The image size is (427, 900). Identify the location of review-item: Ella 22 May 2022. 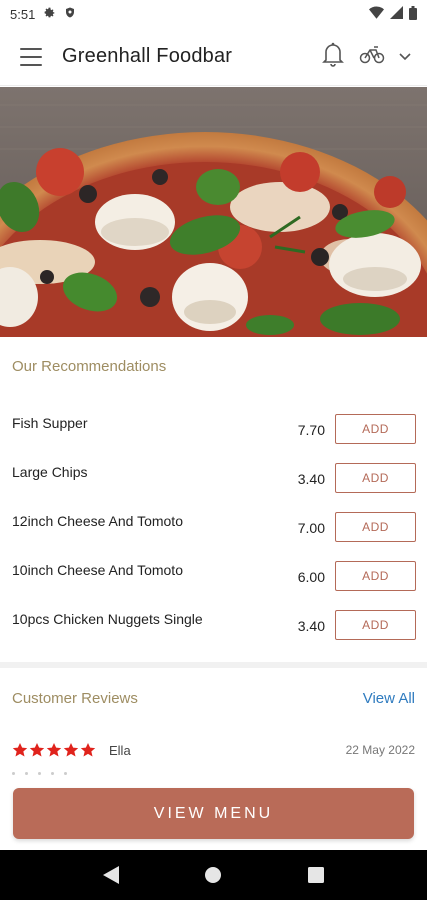
(213, 750).